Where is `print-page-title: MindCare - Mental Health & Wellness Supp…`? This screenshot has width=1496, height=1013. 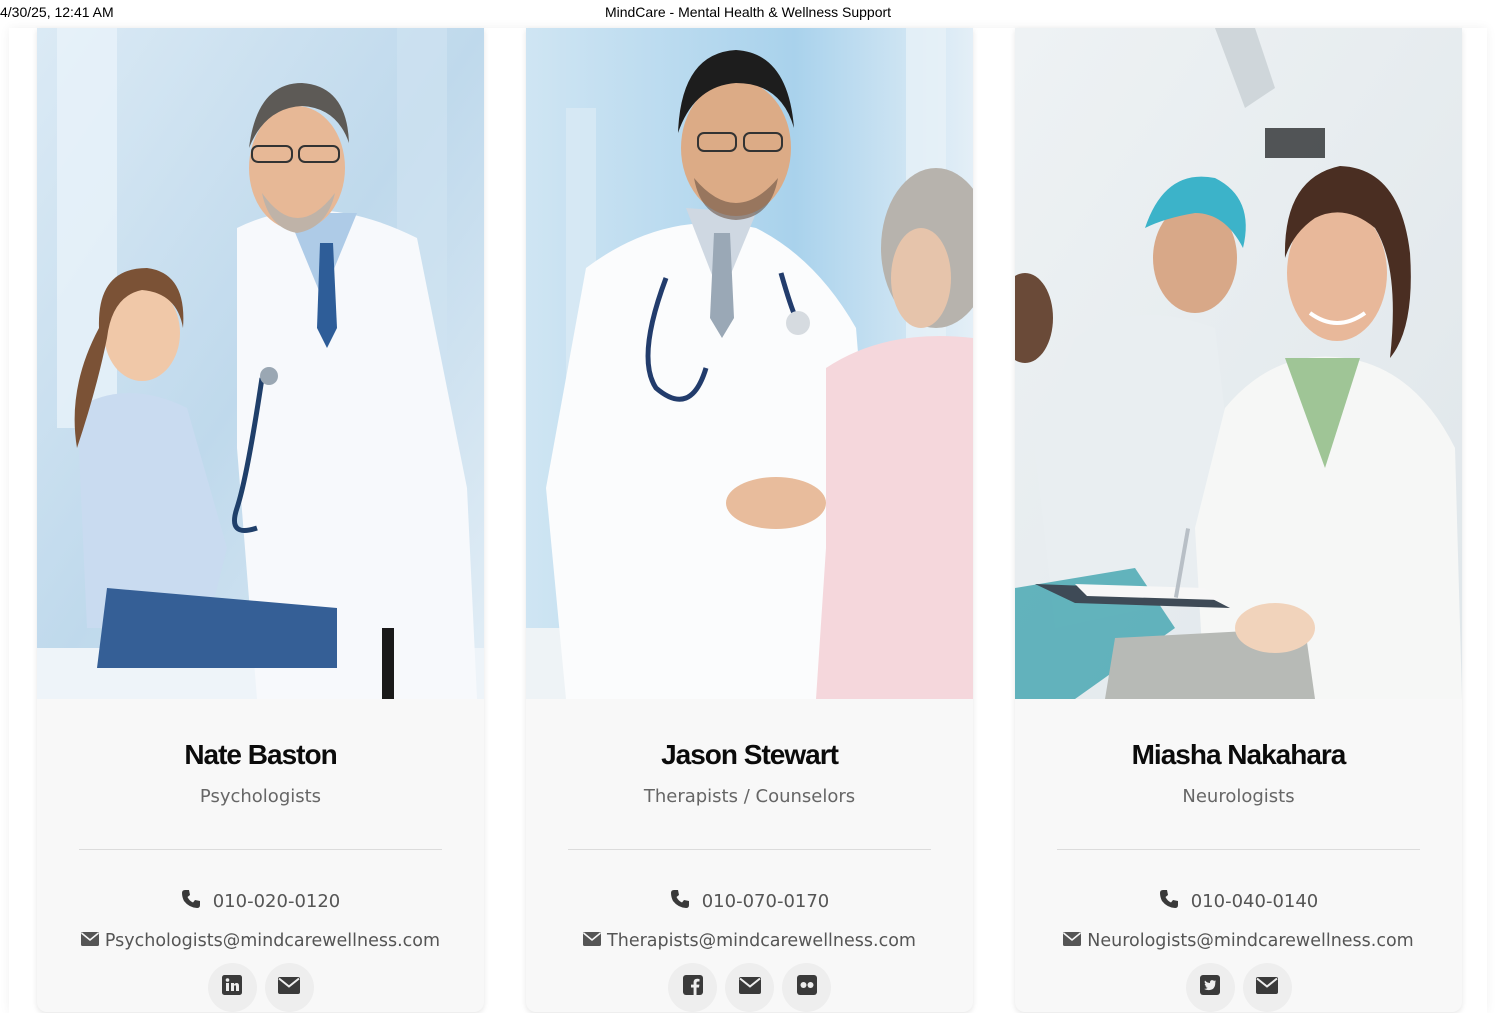
print-page-title: MindCare - Mental Health & Wellness Supp… is located at coordinates (748, 12).